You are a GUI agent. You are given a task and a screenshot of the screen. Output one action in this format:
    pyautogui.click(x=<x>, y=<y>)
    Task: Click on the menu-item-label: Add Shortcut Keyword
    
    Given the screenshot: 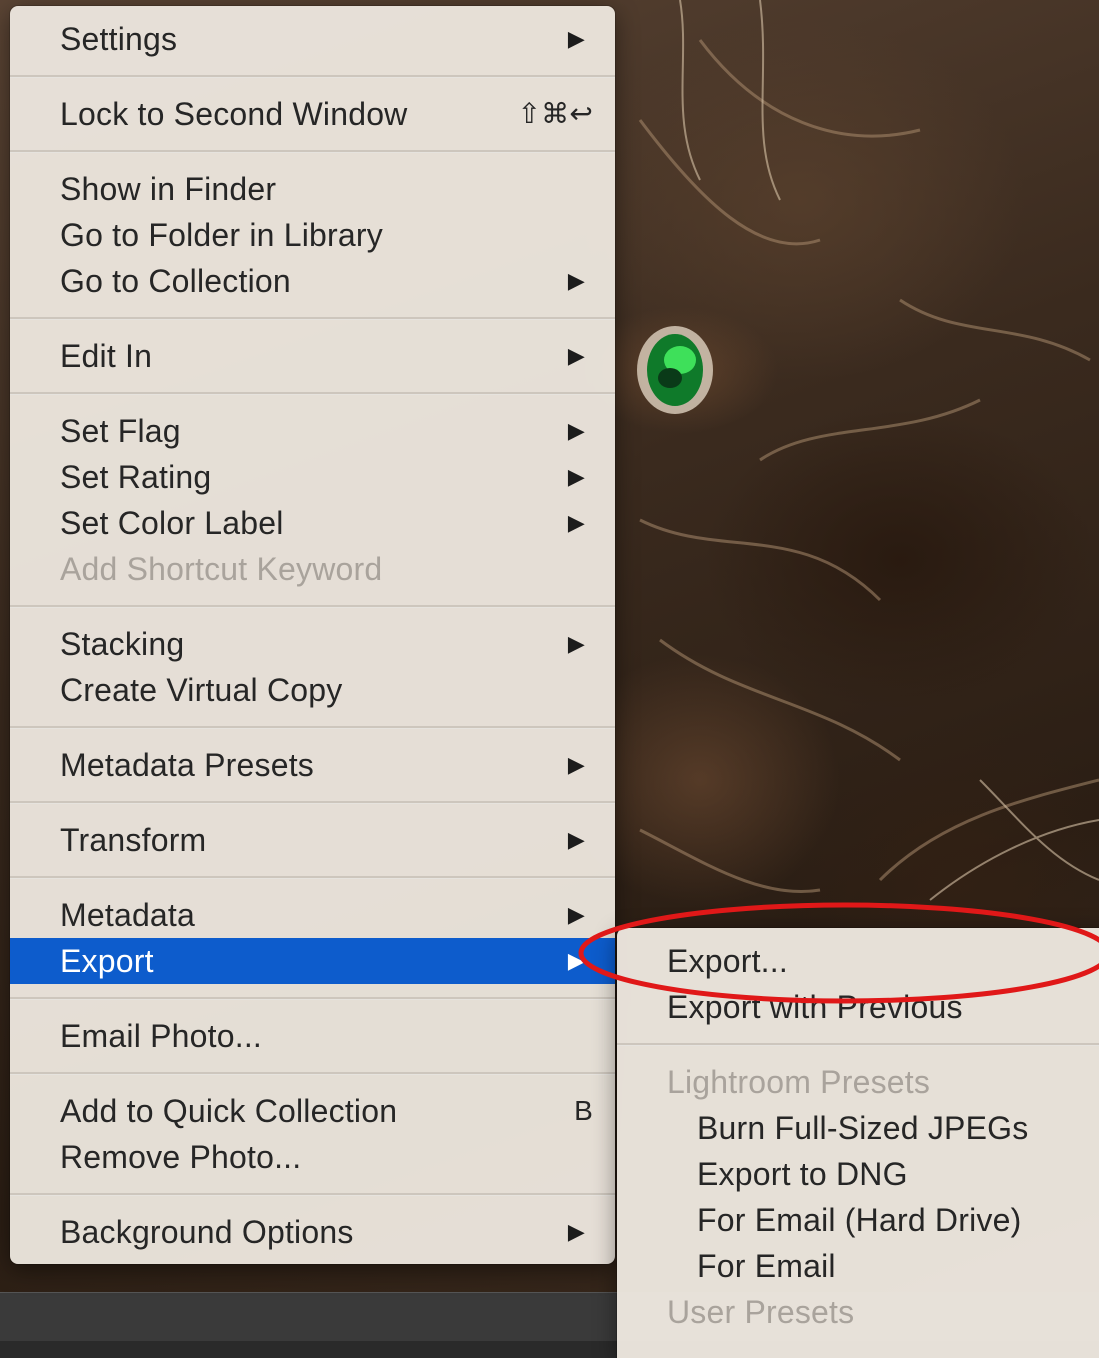 What is the action you would take?
    pyautogui.click(x=221, y=569)
    